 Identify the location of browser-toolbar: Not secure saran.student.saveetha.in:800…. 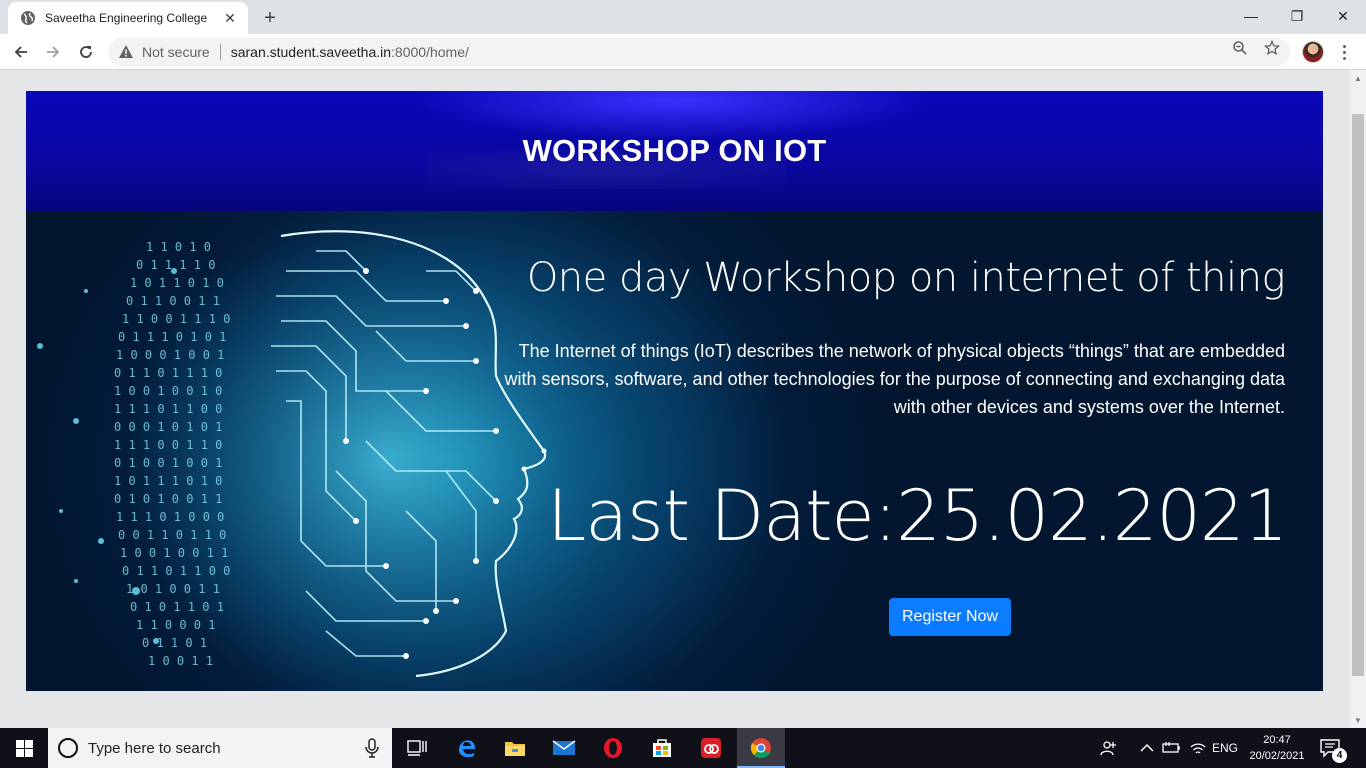
(683, 52).